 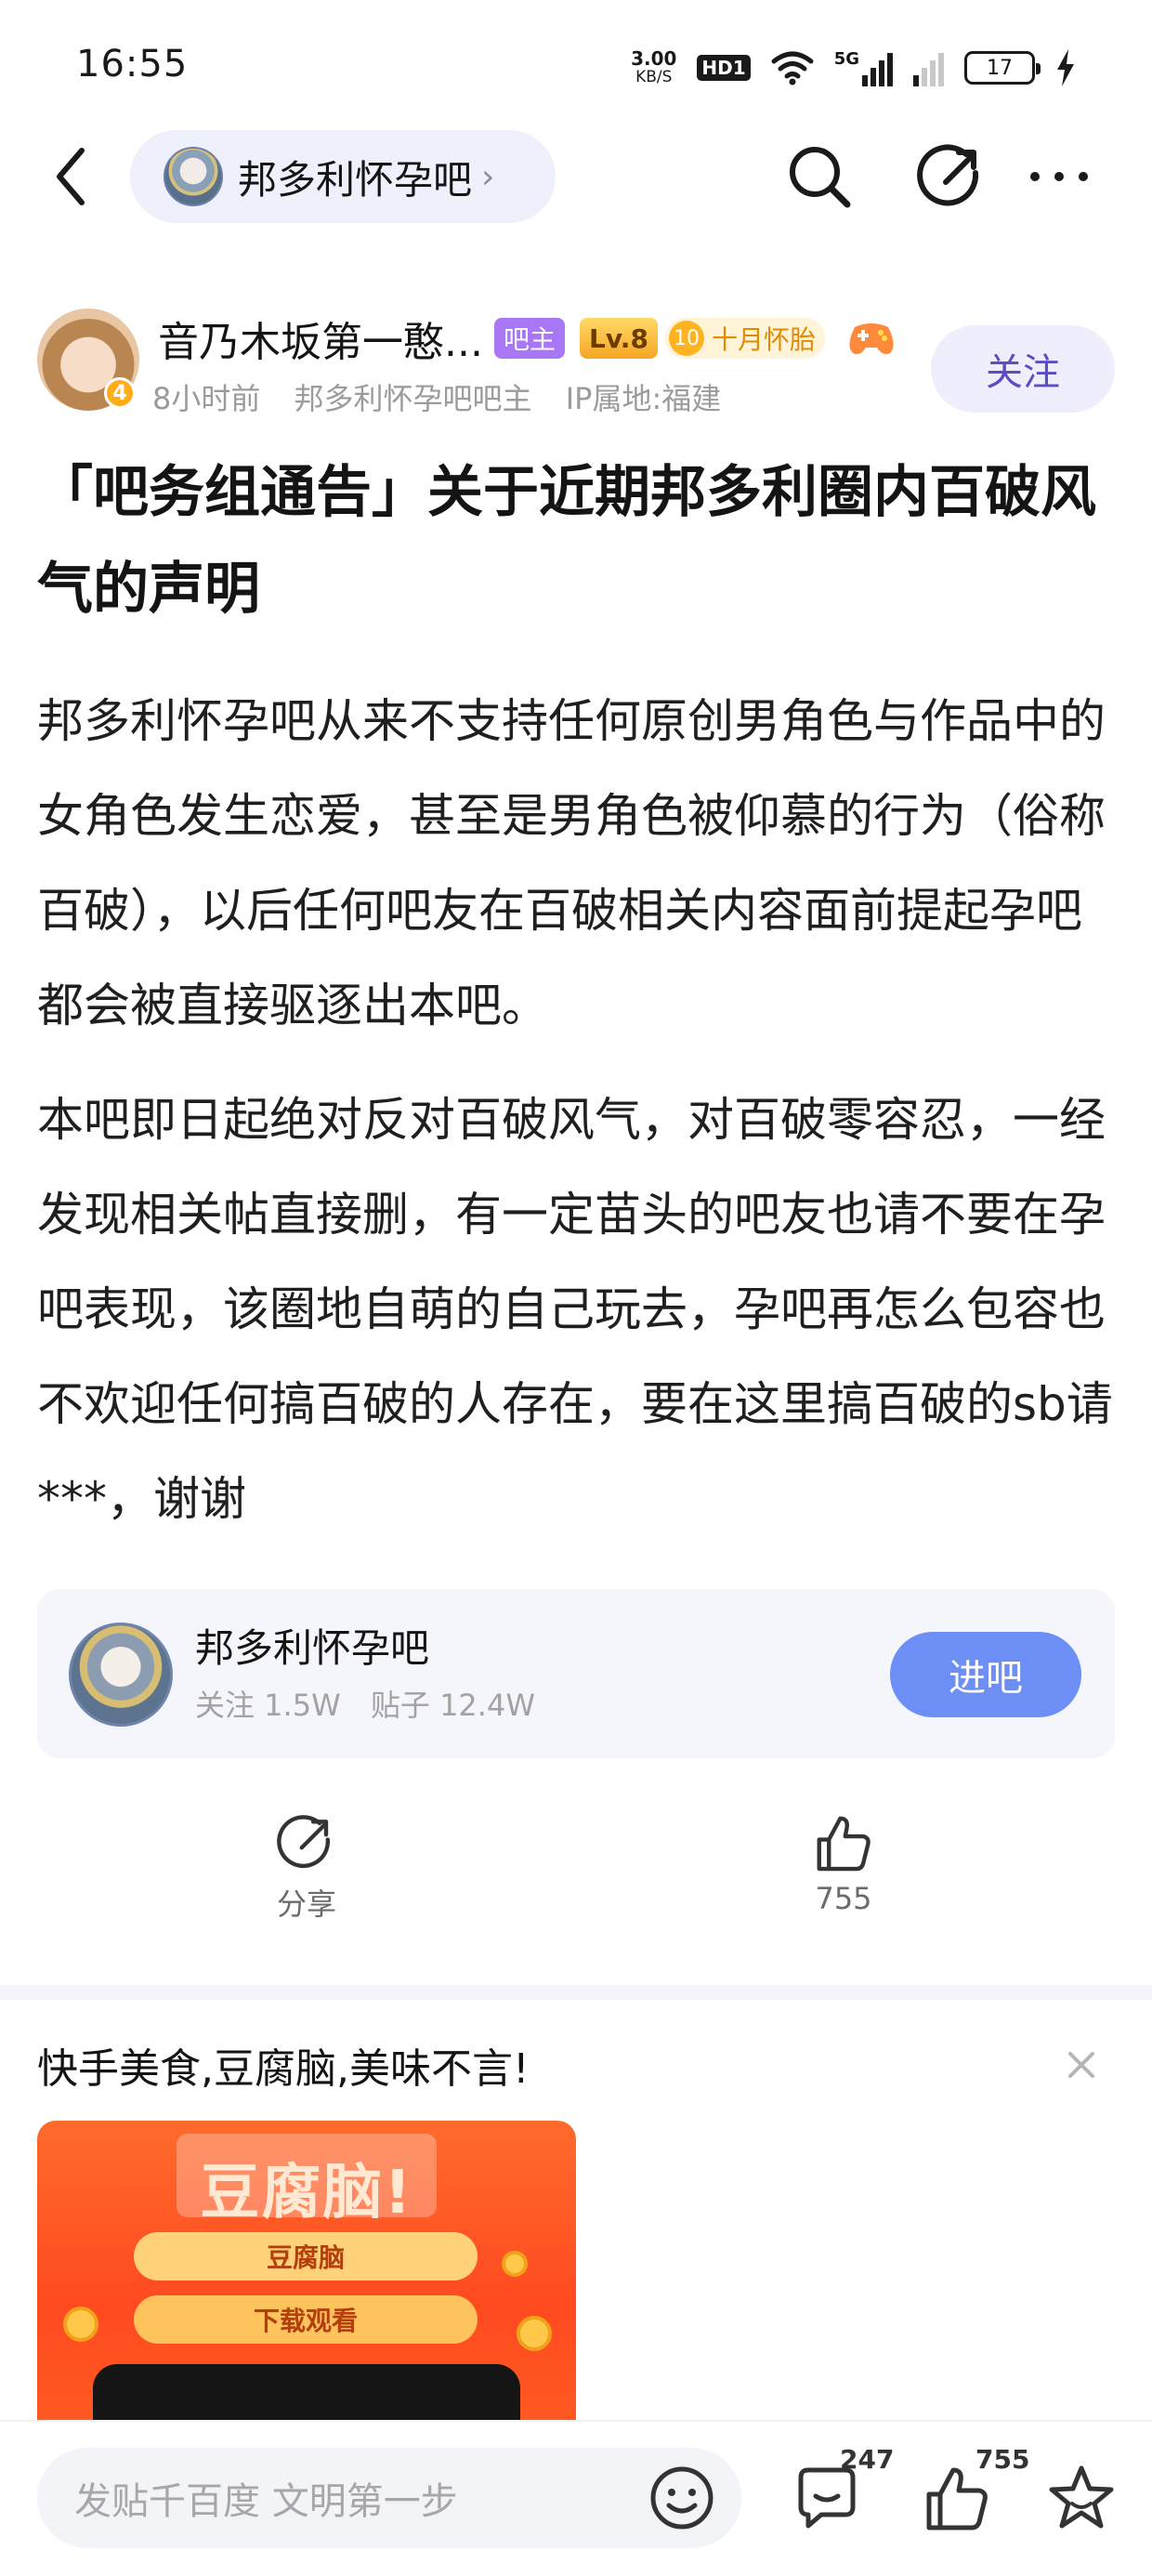 What do you see at coordinates (120, 393) in the screenshot?
I see `avatar-level-badge: 4` at bounding box center [120, 393].